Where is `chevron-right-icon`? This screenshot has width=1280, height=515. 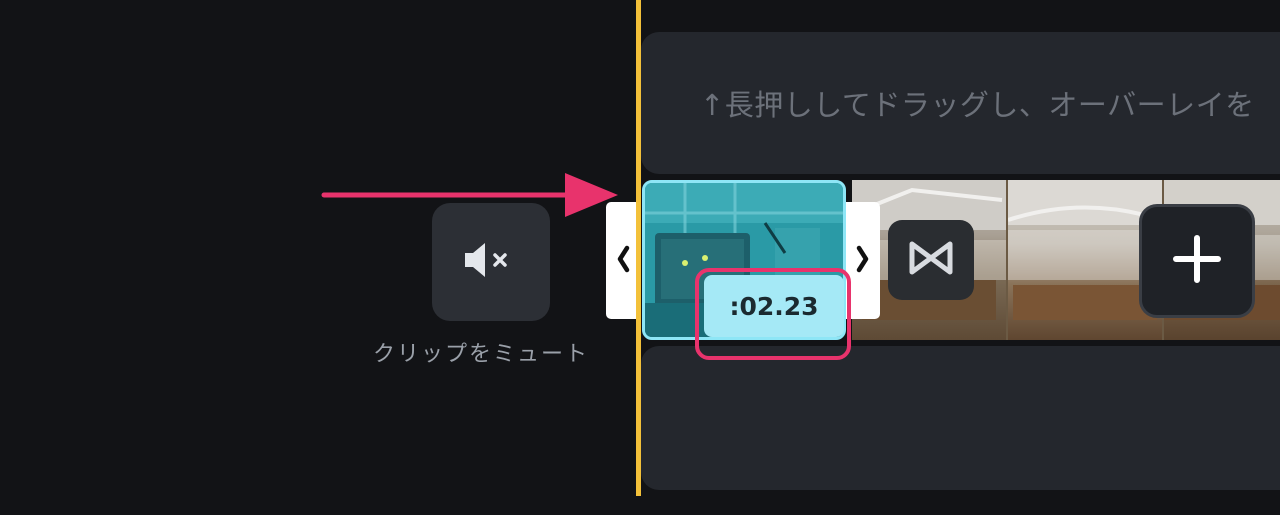
chevron-right-icon is located at coordinates (863, 261).